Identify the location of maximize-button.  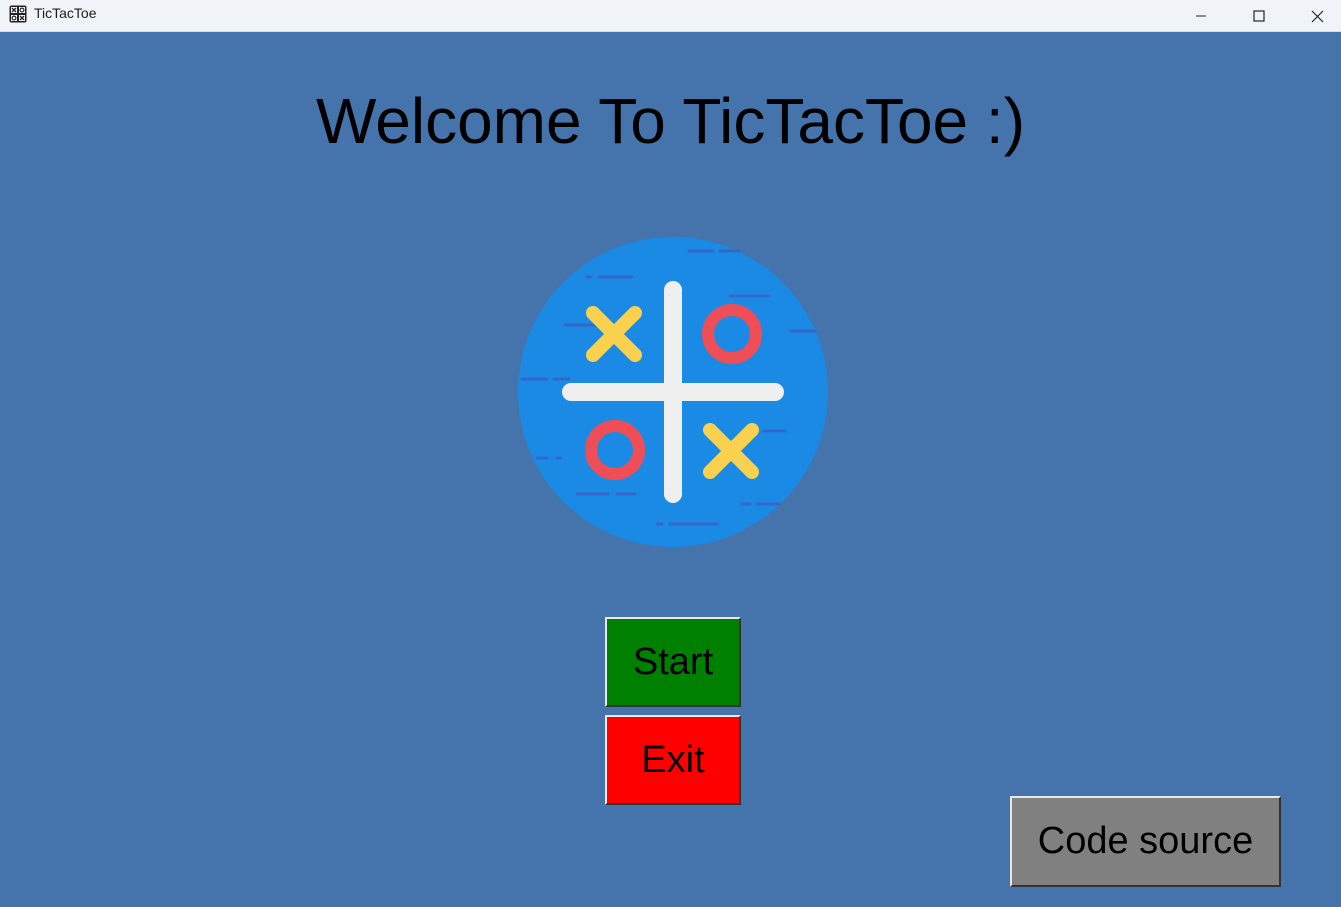
(1259, 16).